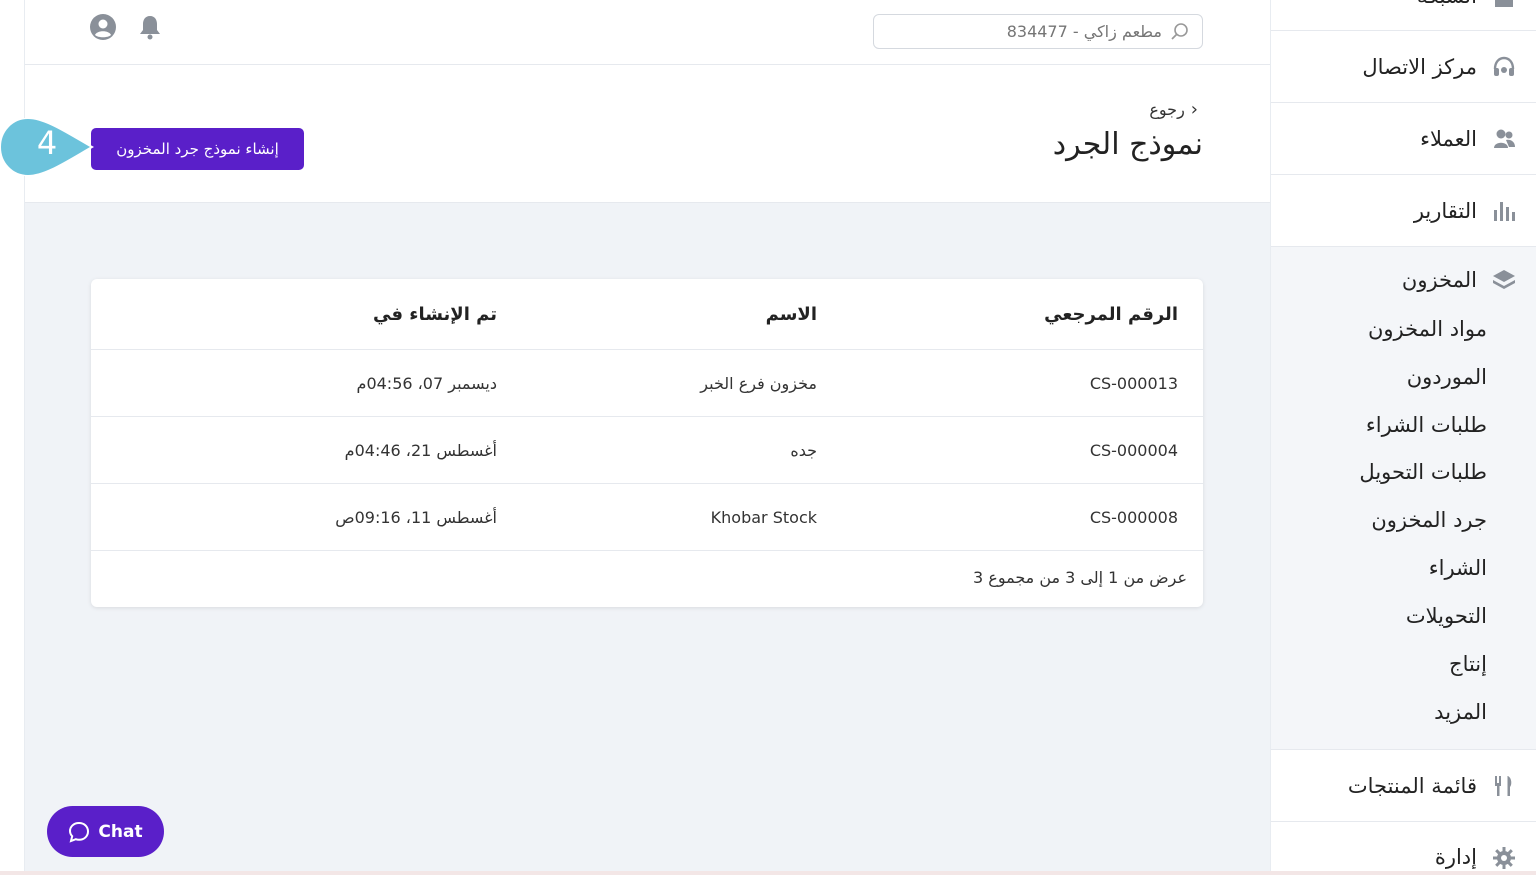 The image size is (1536, 875). I want to click on sidebar-item-label: التقارير, so click(1445, 210).